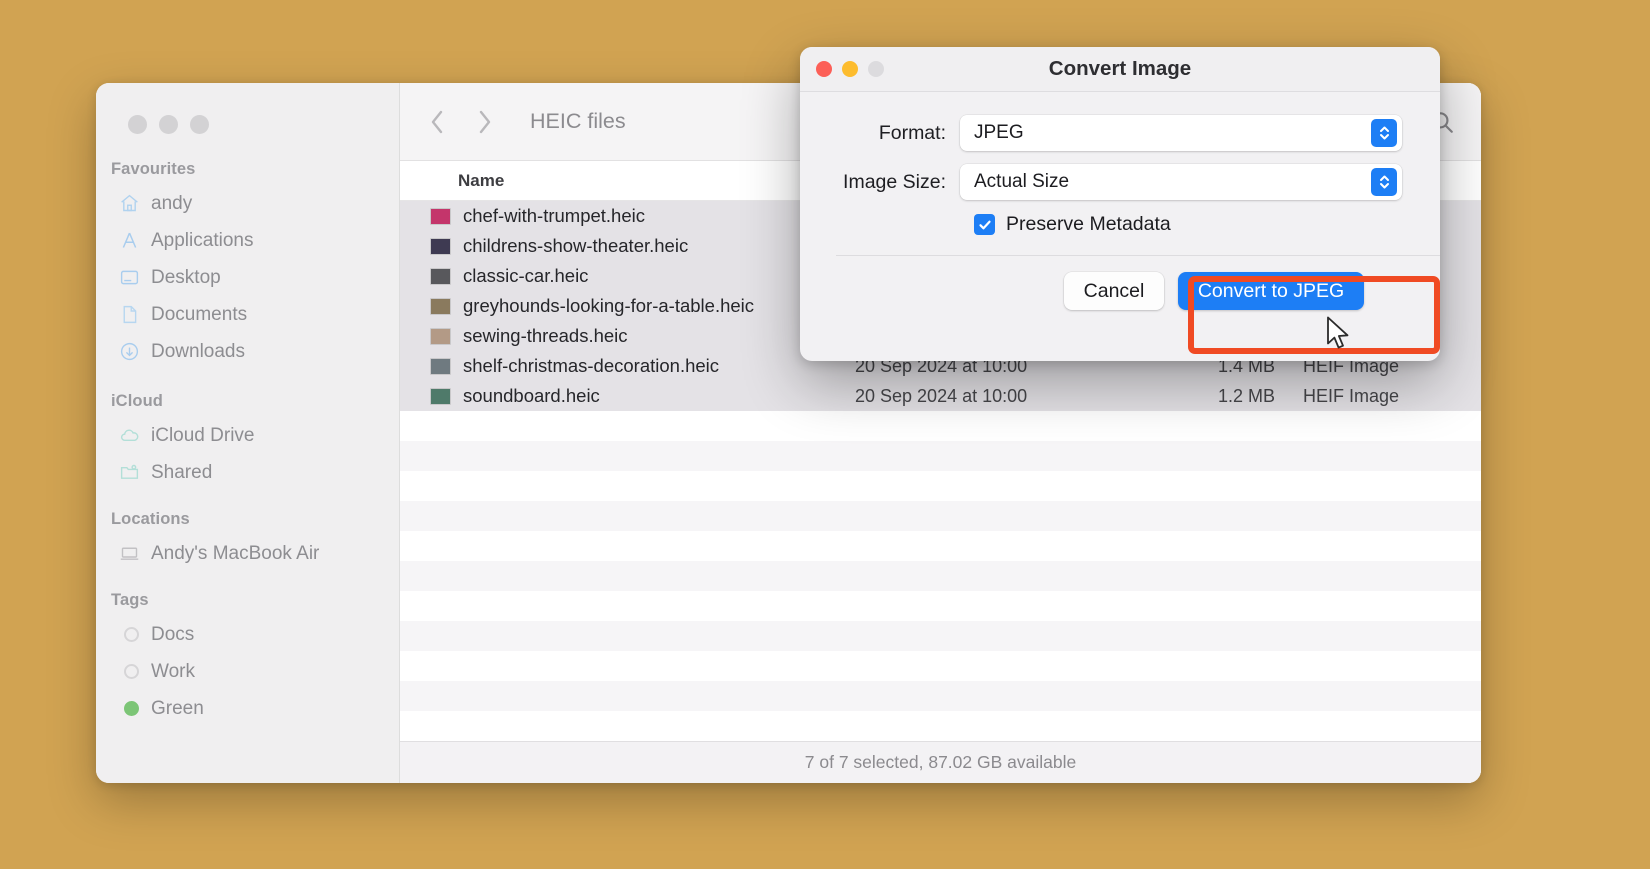  I want to click on sidebar-section-title: Locations, so click(150, 519).